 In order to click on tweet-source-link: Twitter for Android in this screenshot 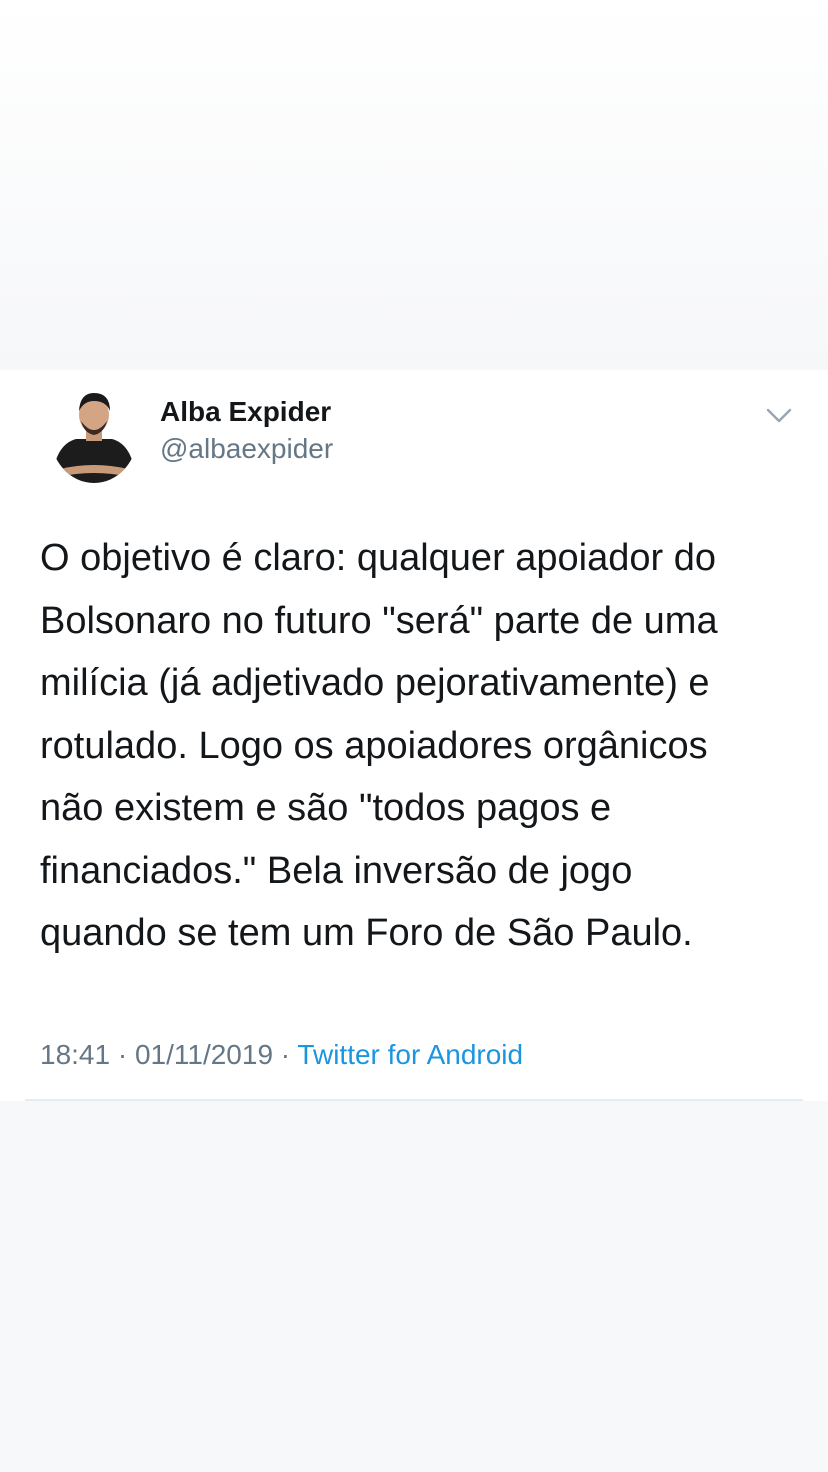, I will do `click(410, 1054)`.